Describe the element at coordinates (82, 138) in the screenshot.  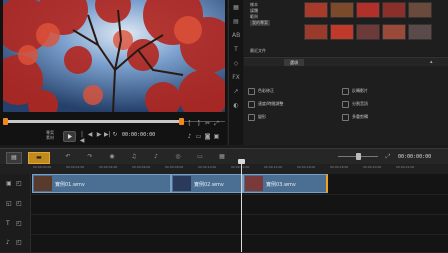
I see `home-icon: |◀` at that location.